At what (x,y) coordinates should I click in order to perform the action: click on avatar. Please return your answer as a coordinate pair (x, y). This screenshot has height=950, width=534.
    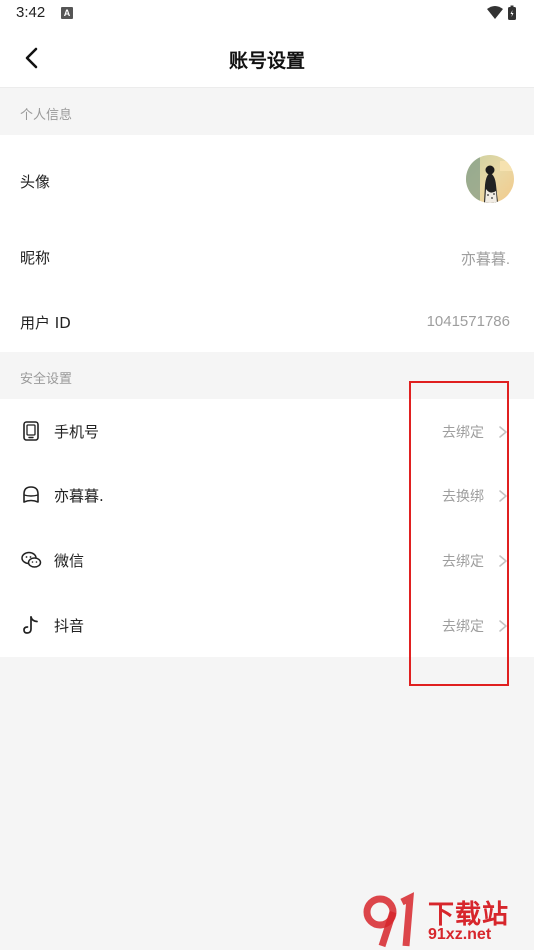
    Looking at the image, I should click on (490, 179).